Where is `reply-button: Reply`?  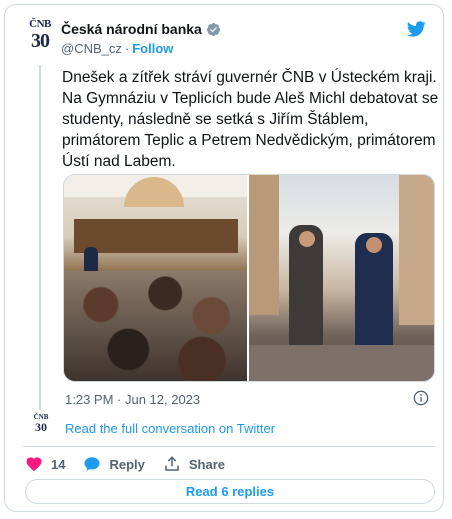 reply-button: Reply is located at coordinates (114, 464).